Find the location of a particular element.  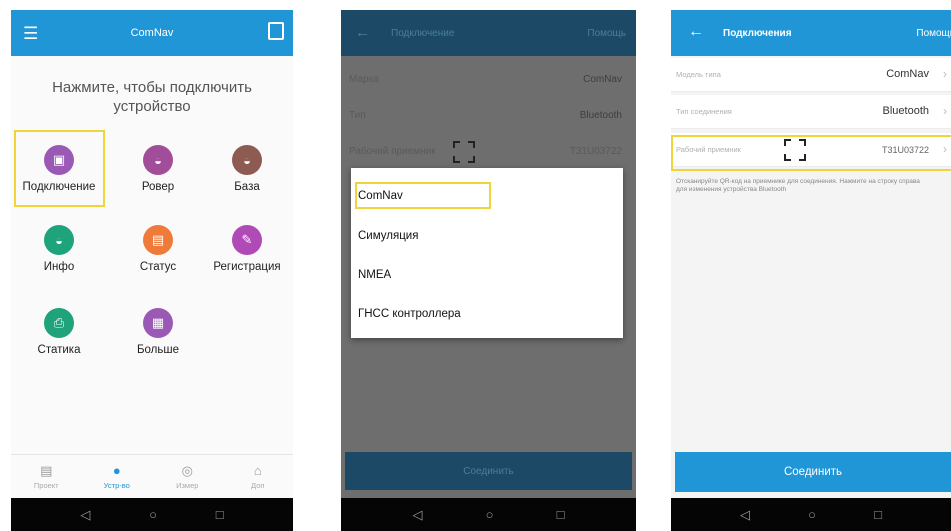

row-value: T31U03722 is located at coordinates (595, 151).